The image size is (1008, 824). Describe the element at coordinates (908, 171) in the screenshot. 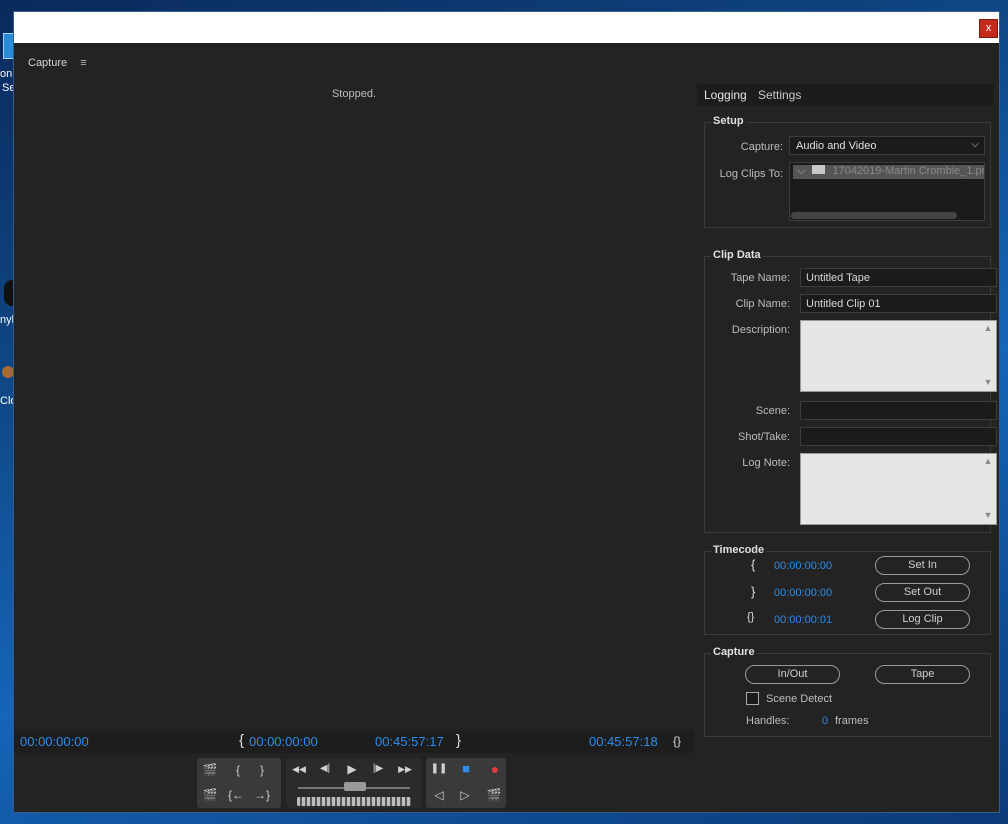

I see `log-bin-name: 17042019-Martin Crombie_1.pr` at that location.